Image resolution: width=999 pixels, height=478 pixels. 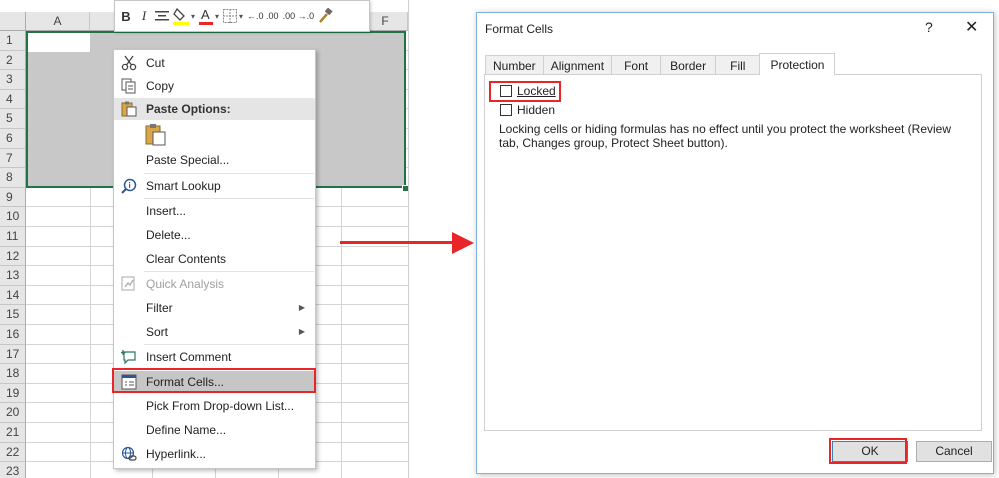 I want to click on row-header: 17, so click(x=13, y=354).